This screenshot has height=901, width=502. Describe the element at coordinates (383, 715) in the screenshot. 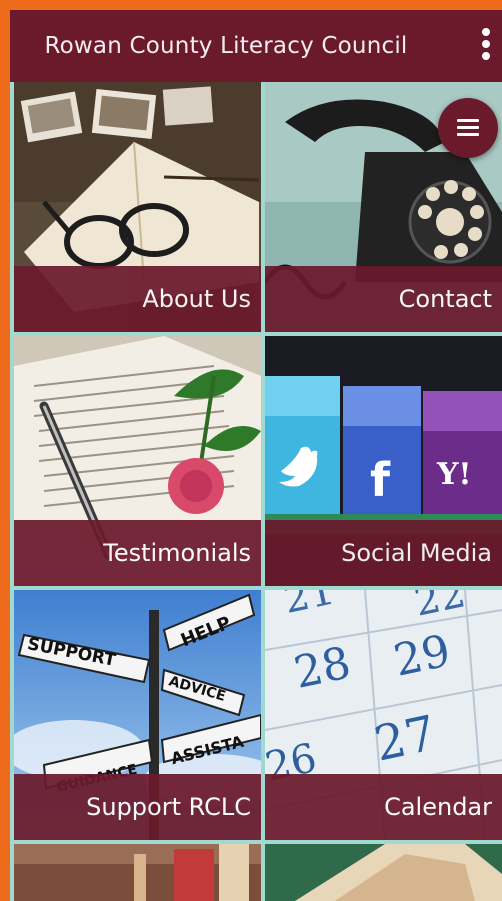

I see `tile-calendar: 21 22 28 29 27 26 Calendar` at that location.